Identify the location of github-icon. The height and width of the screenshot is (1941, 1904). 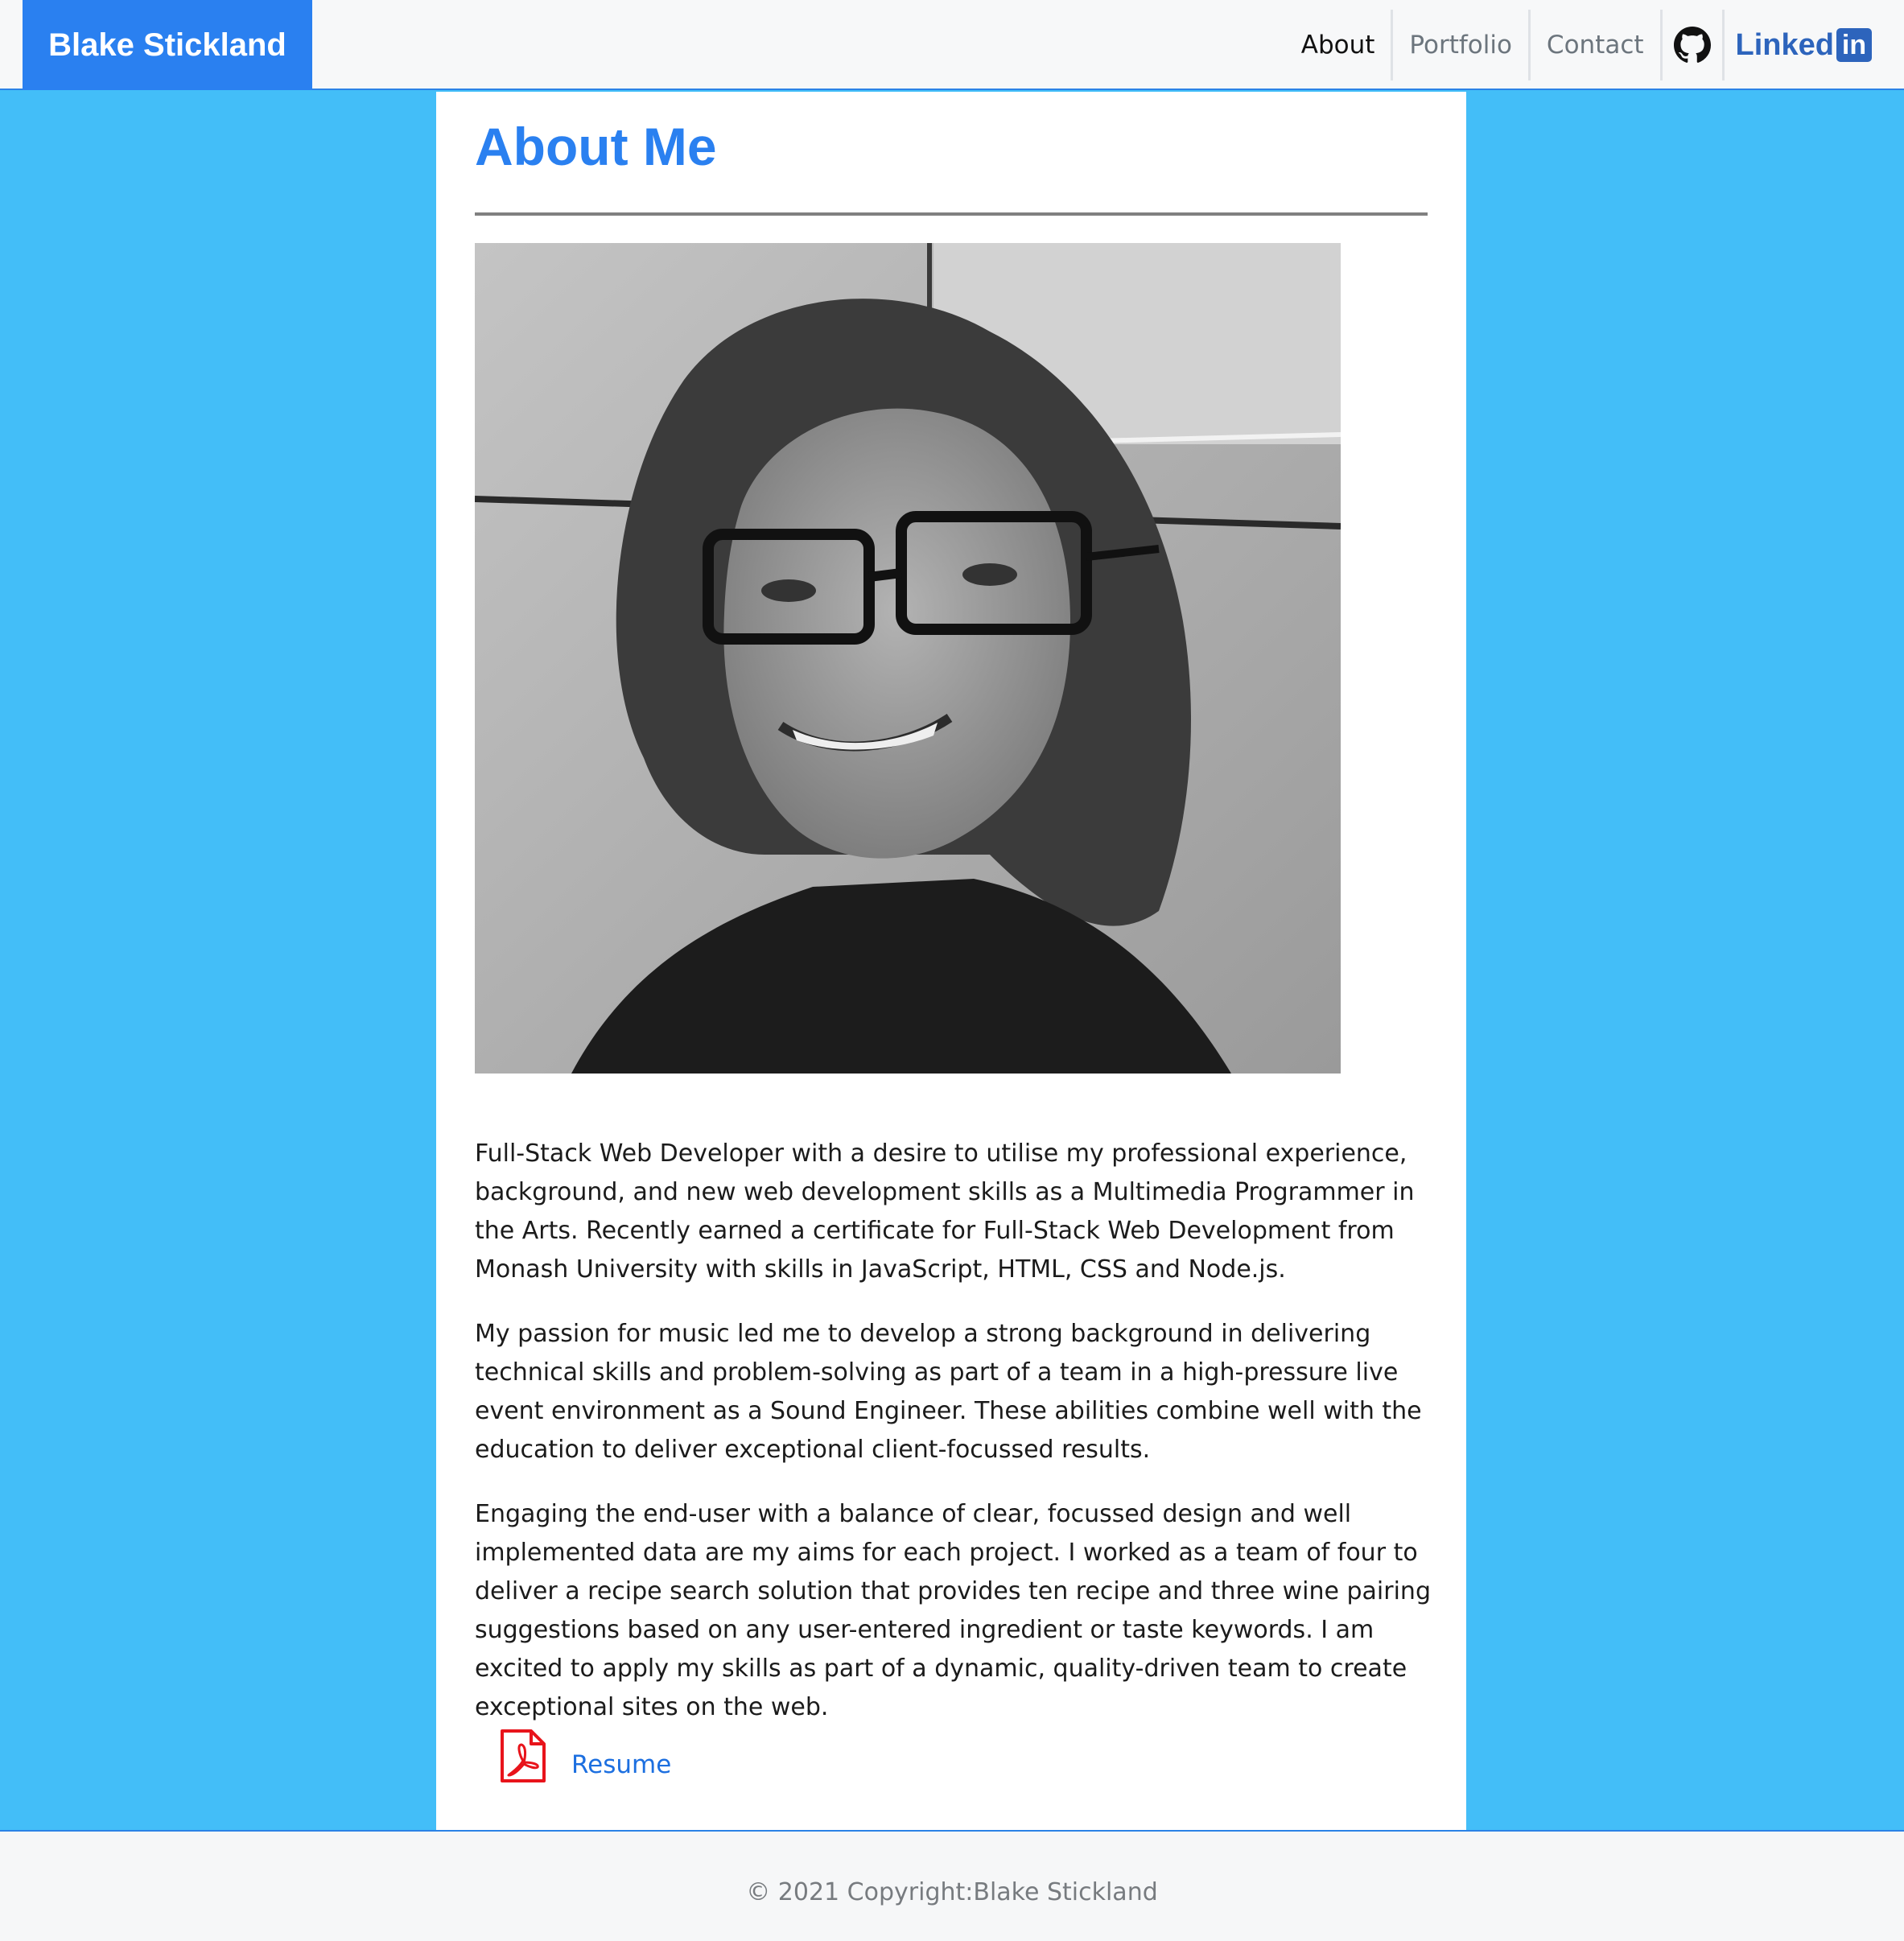
(1692, 45).